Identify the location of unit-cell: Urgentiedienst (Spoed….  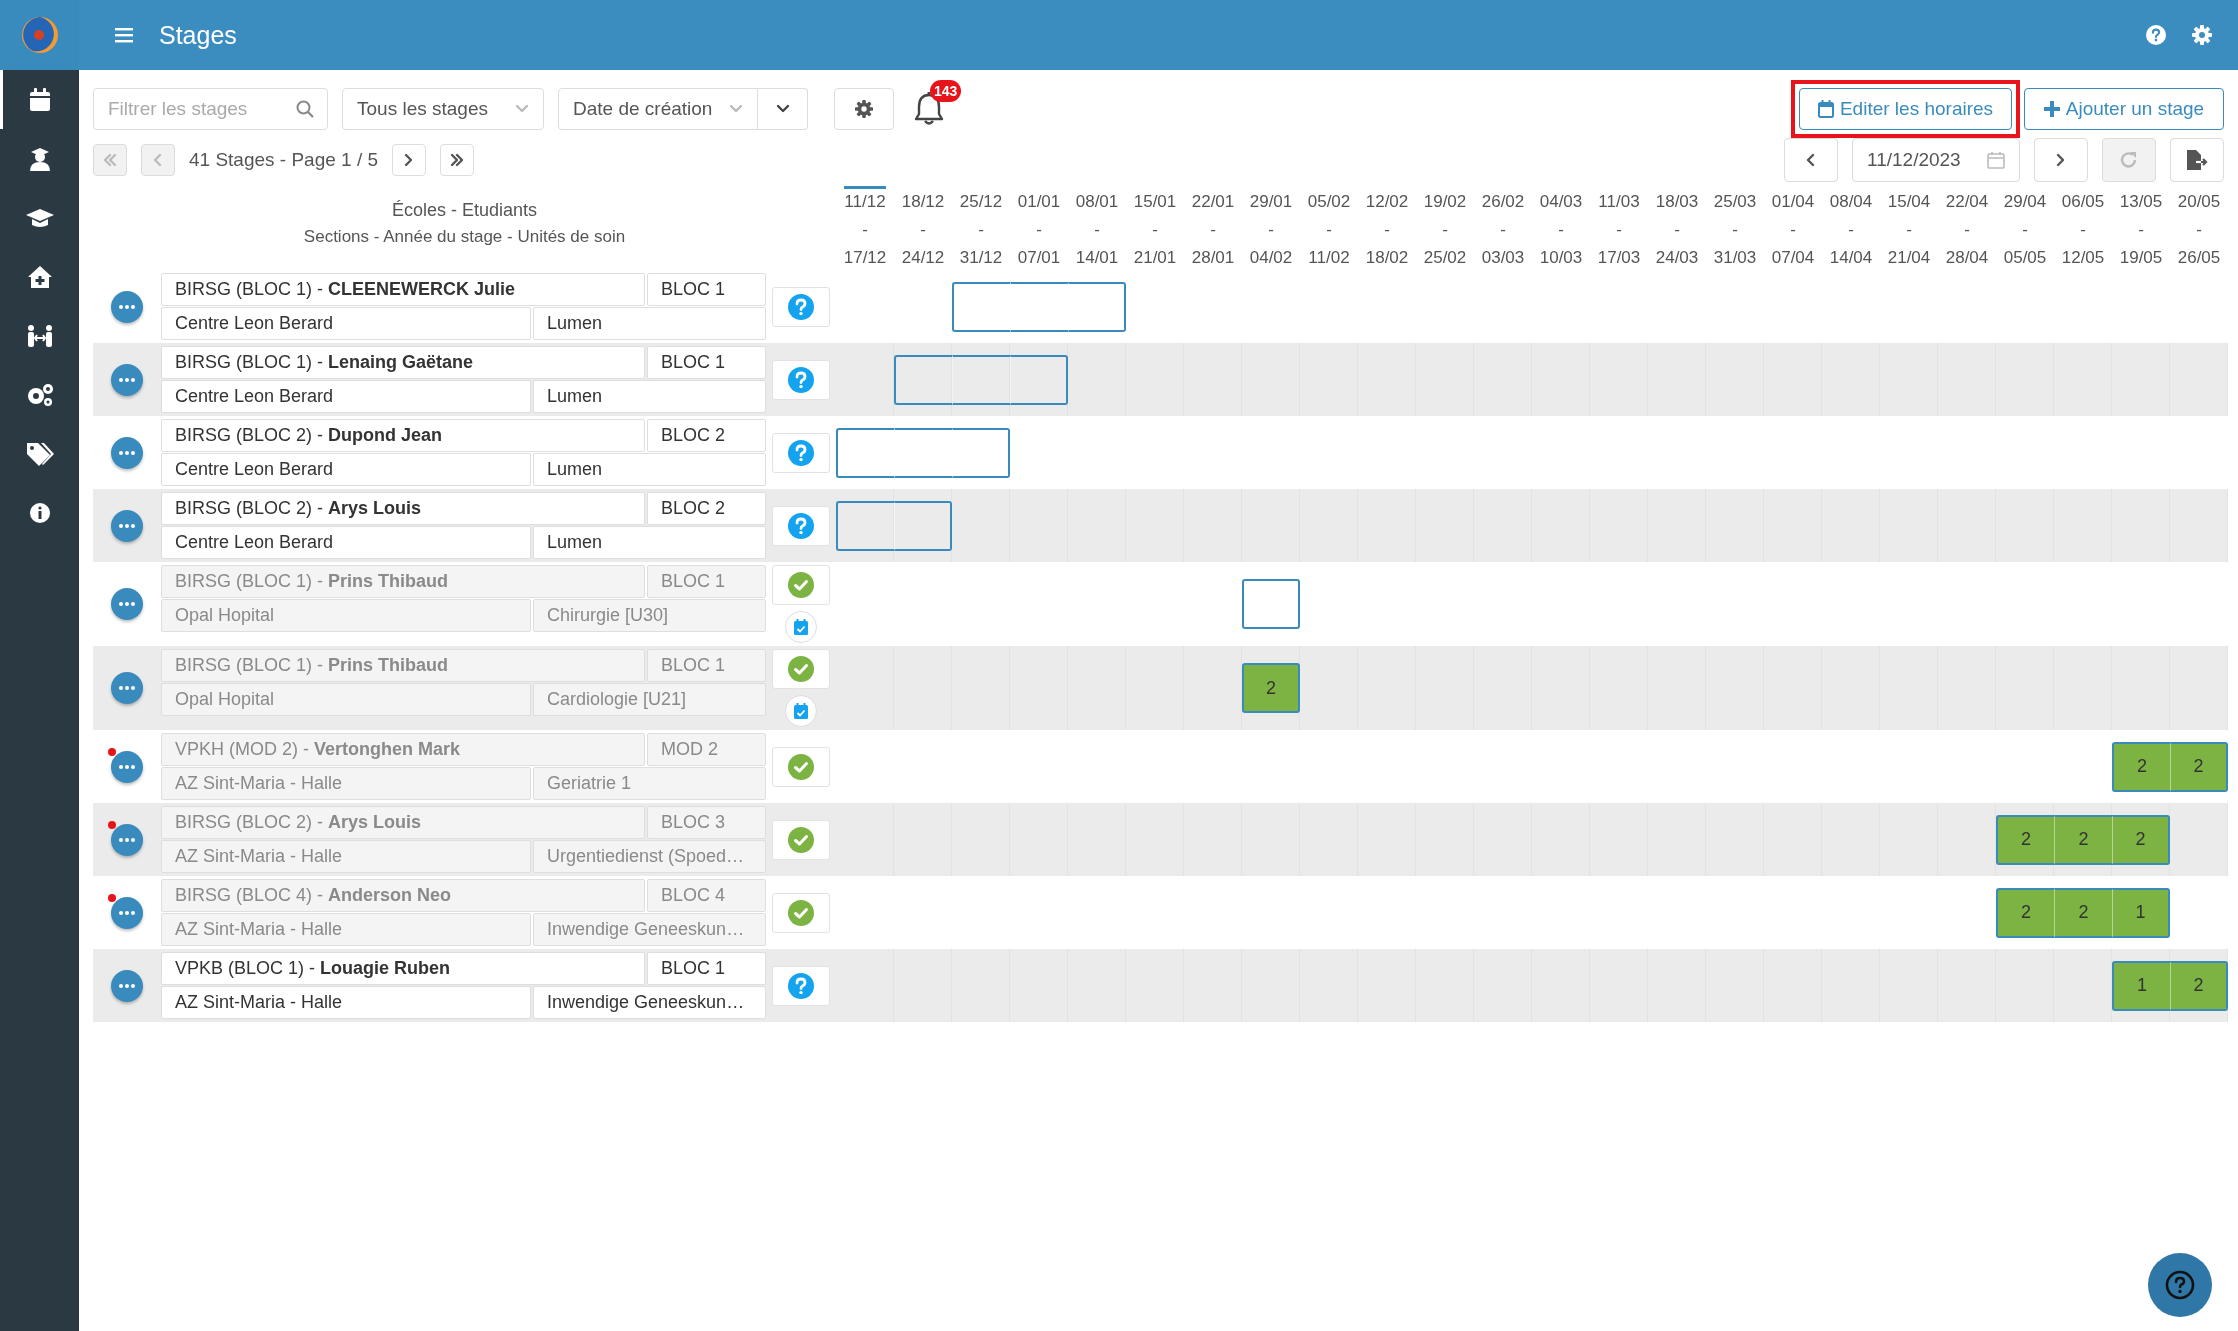
(649, 856).